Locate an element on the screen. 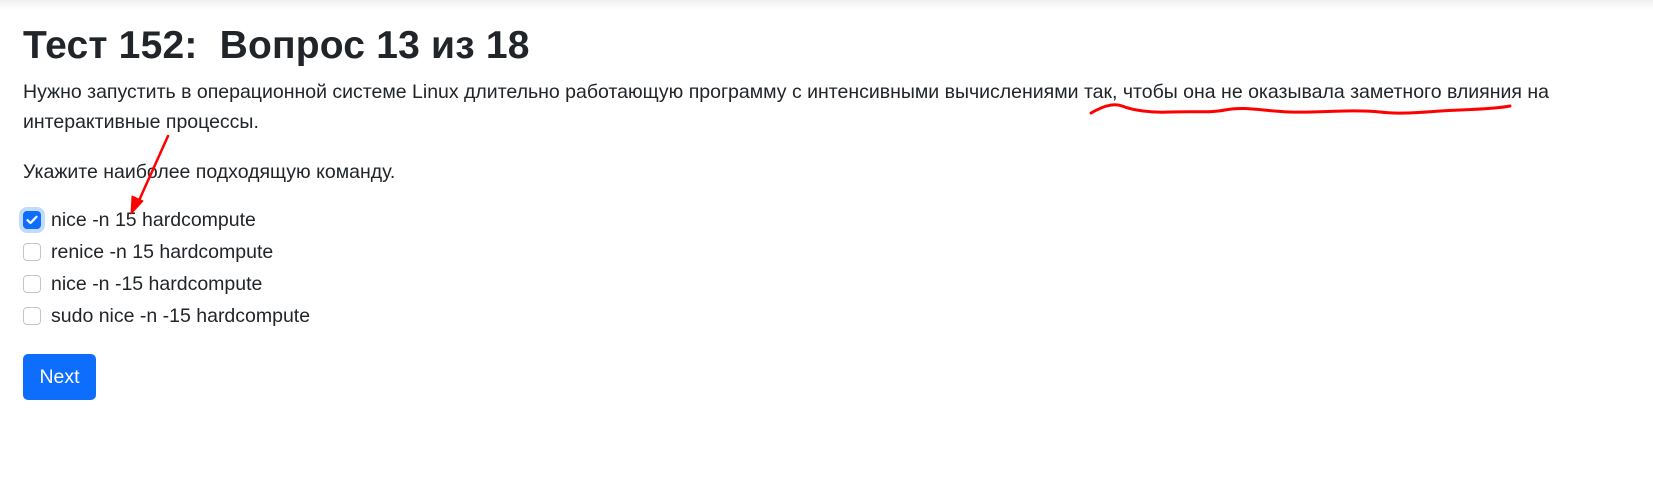 The width and height of the screenshot is (1653, 488). option-label: renice -n 15 hardcompute is located at coordinates (162, 251).